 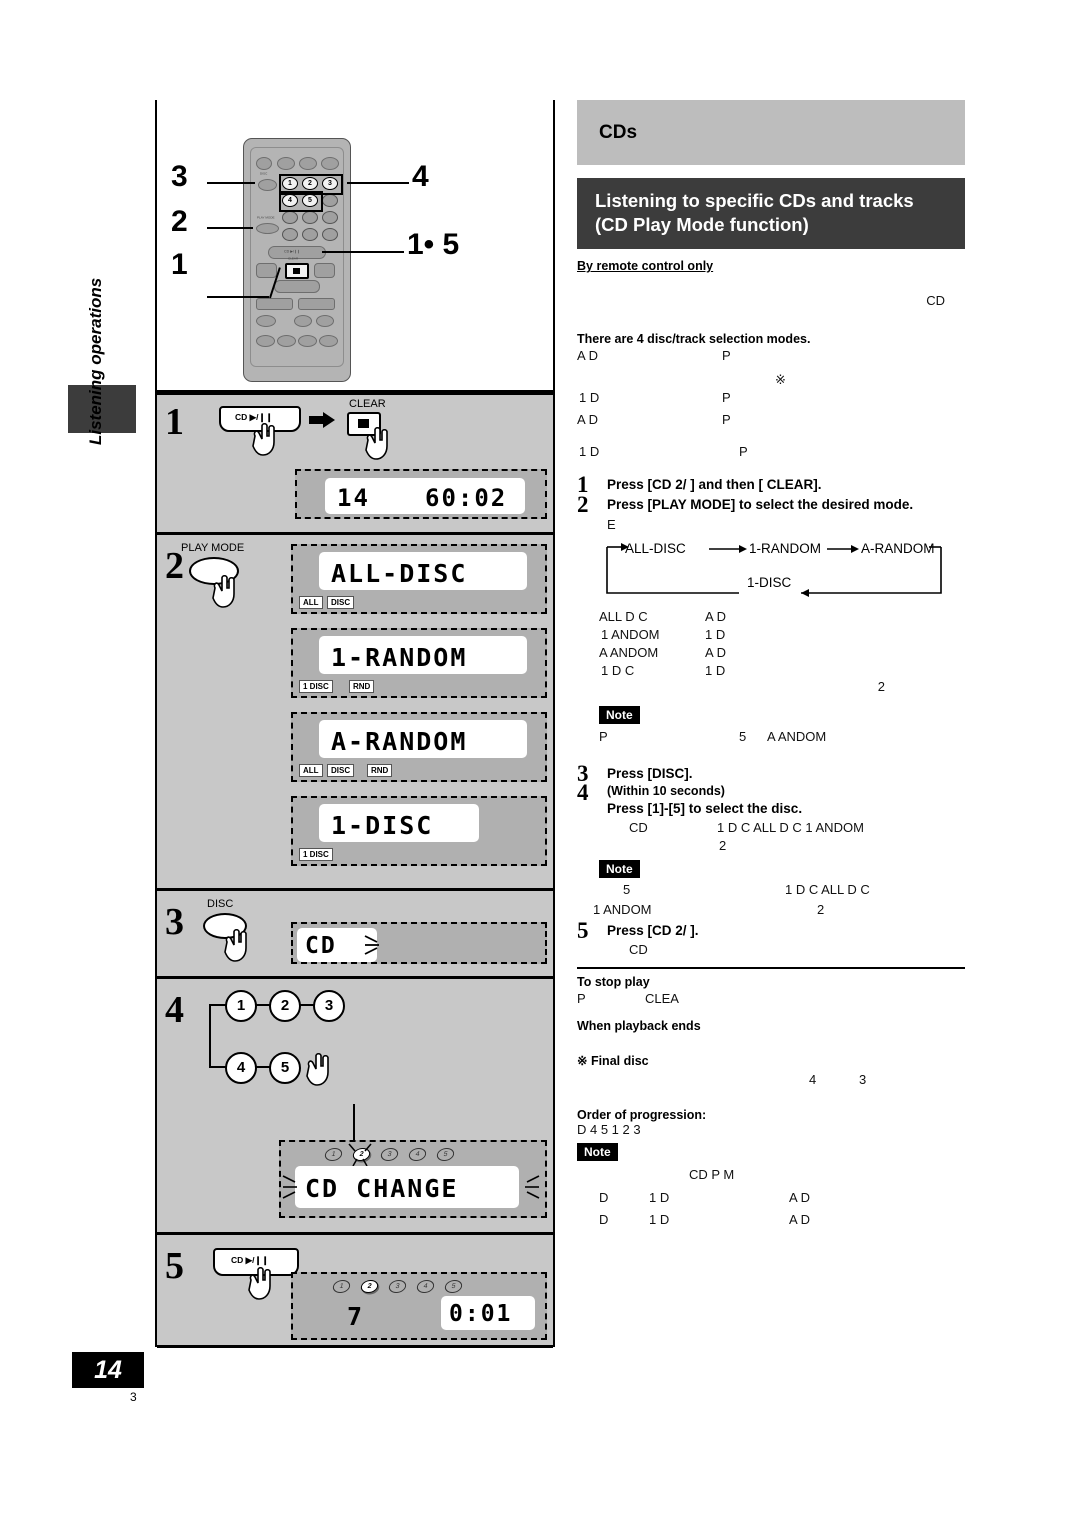 I want to click on remote-dimmer-button, so click(x=328, y=341).